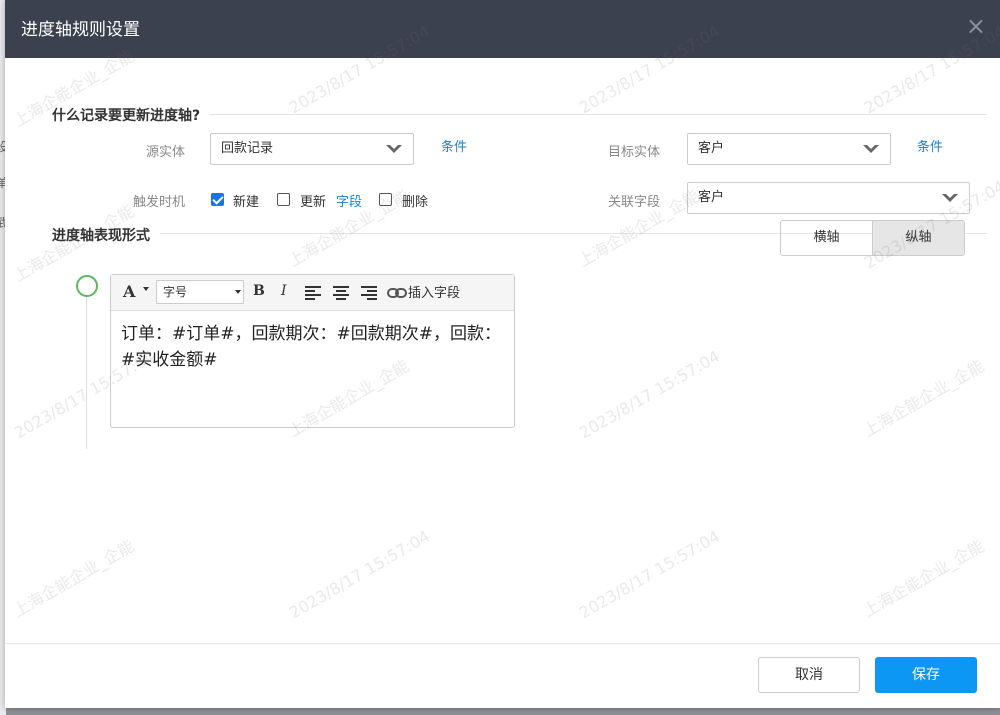 The height and width of the screenshot is (715, 1000). I want to click on dialog-title: 进度轴规则设置, so click(80, 30).